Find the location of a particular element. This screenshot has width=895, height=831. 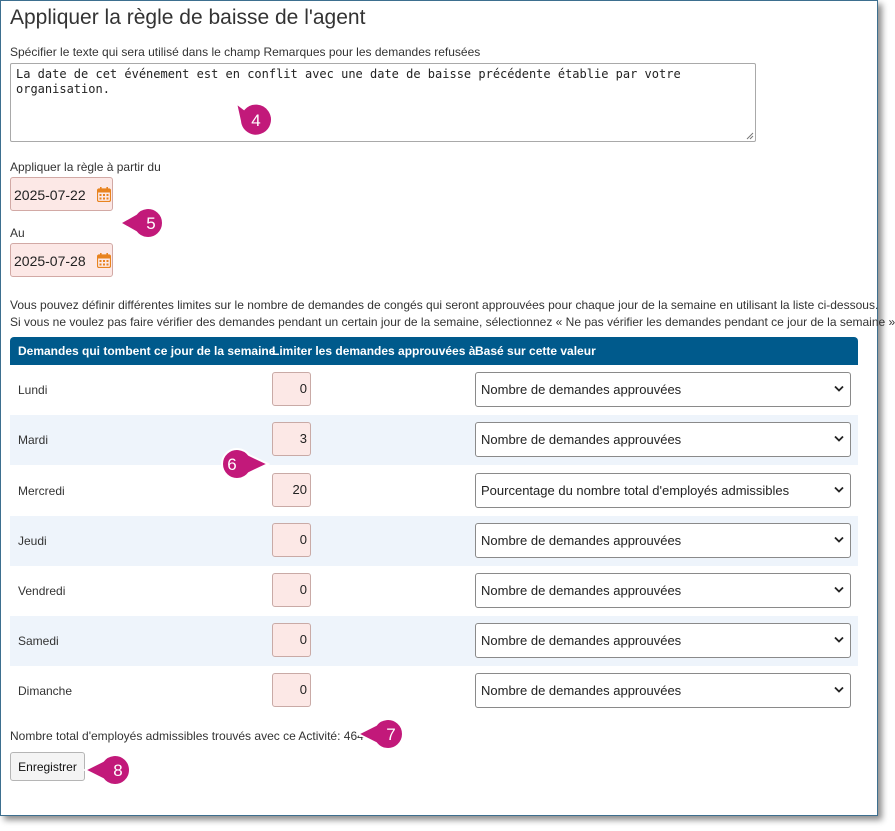

callout-badge: 8 is located at coordinates (110, 771).